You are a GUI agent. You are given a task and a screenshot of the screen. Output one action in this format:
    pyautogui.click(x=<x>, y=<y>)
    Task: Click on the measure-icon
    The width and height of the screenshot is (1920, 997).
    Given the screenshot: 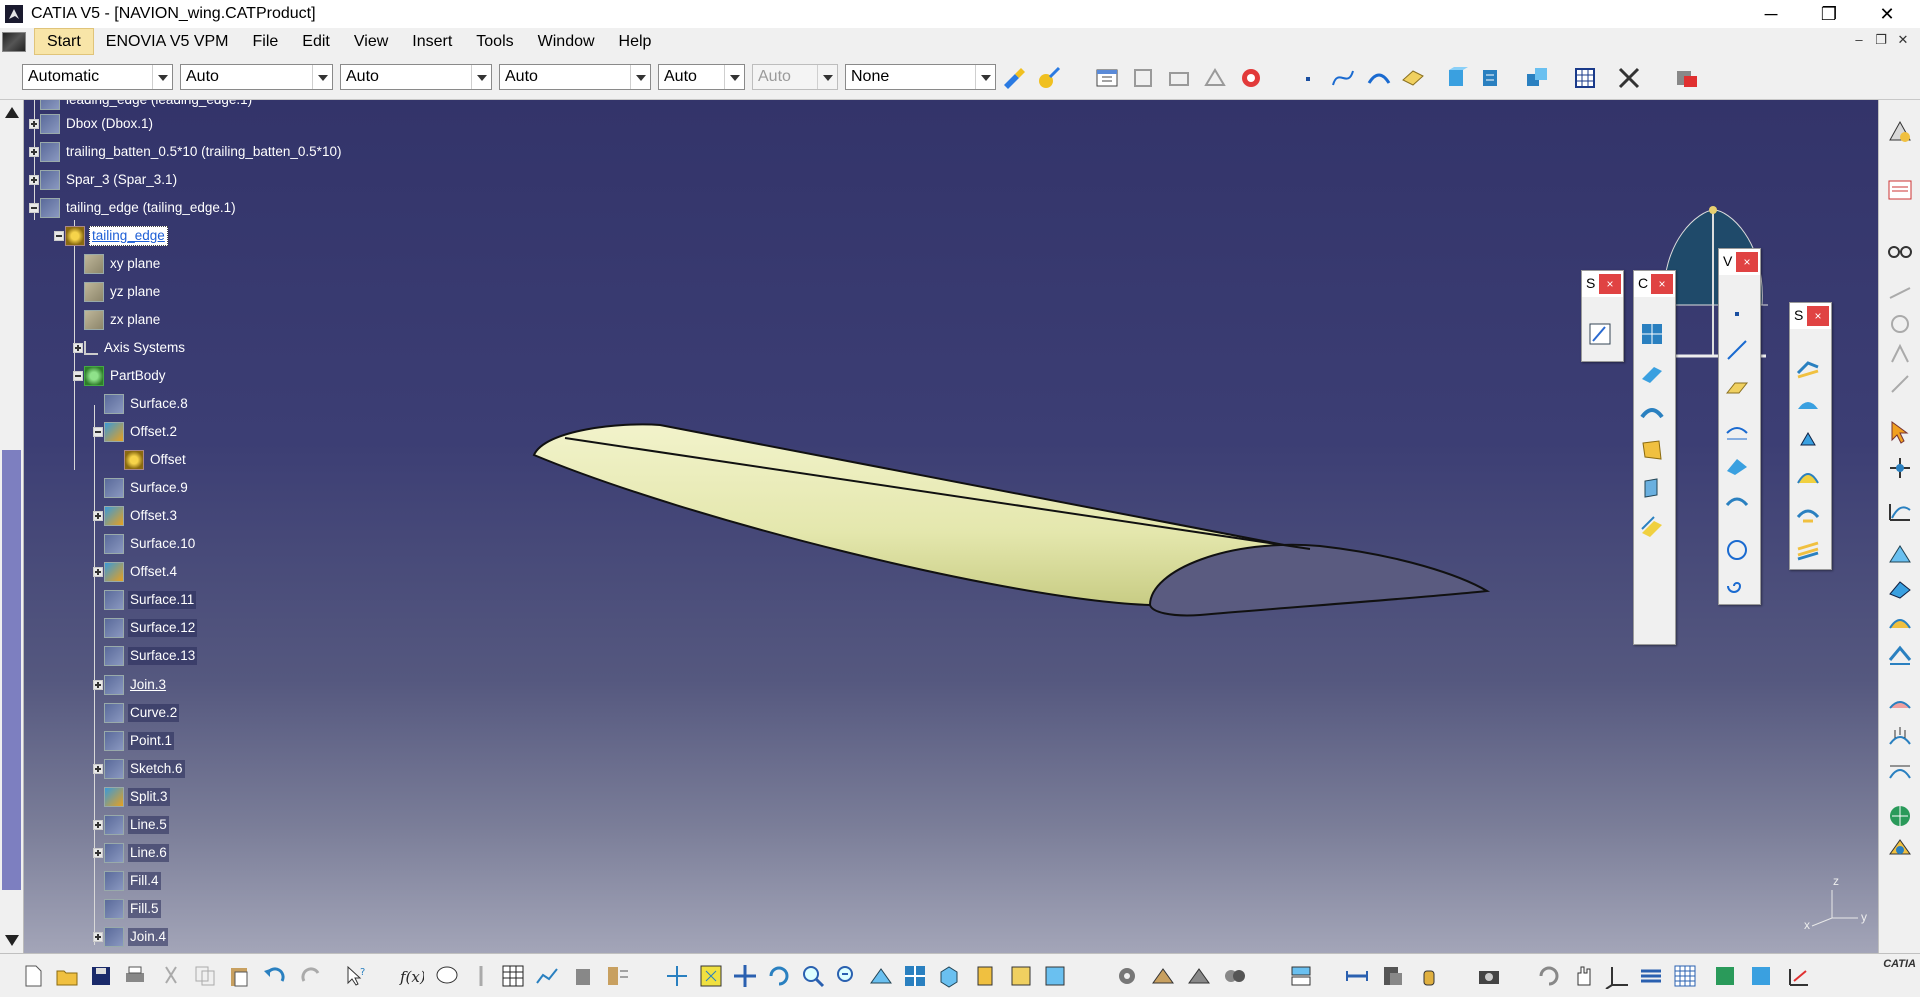 What is the action you would take?
    pyautogui.click(x=1900, y=554)
    